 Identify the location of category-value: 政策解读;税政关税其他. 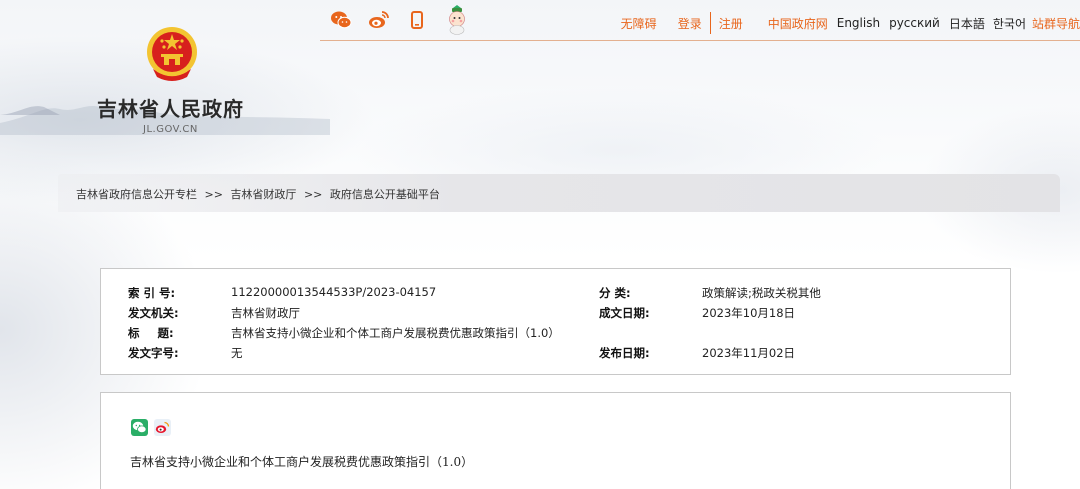
(761, 293).